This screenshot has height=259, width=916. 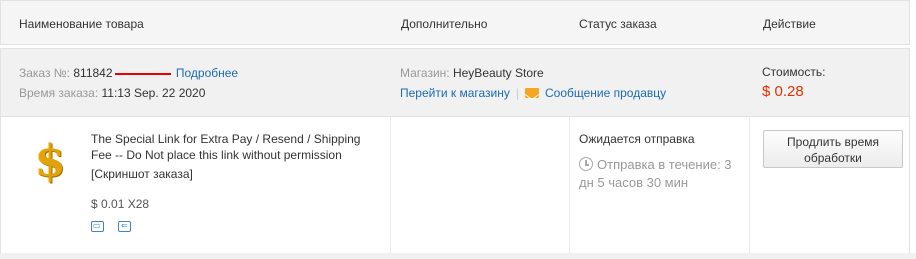 What do you see at coordinates (93, 73) in the screenshot?
I see `order-number-value: 811842` at bounding box center [93, 73].